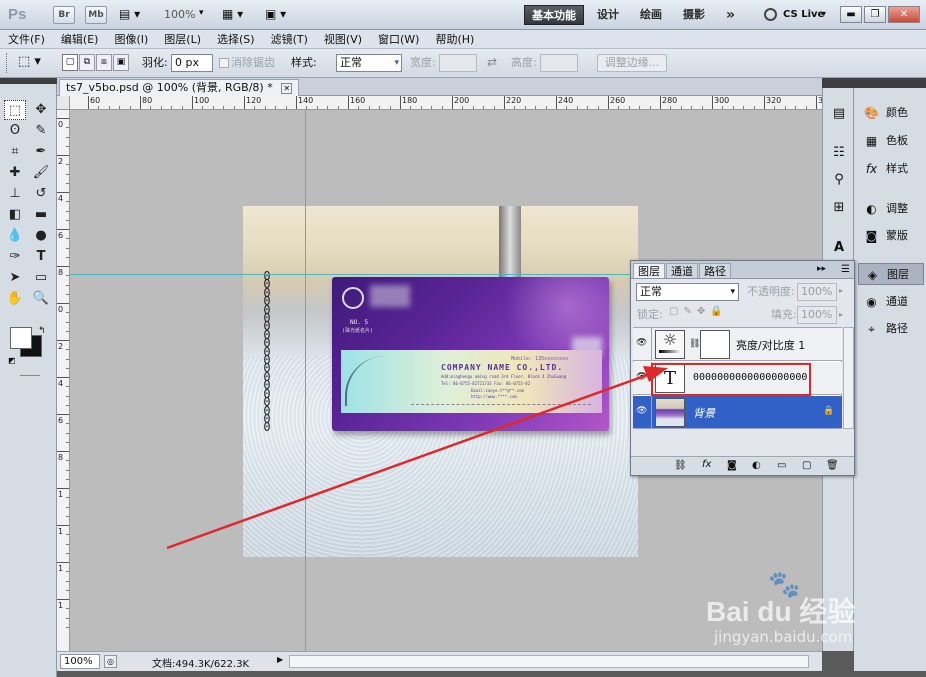 The width and height of the screenshot is (926, 677). What do you see at coordinates (687, 292) in the screenshot?
I see `blend-mode-select: 正常 ▾` at bounding box center [687, 292].